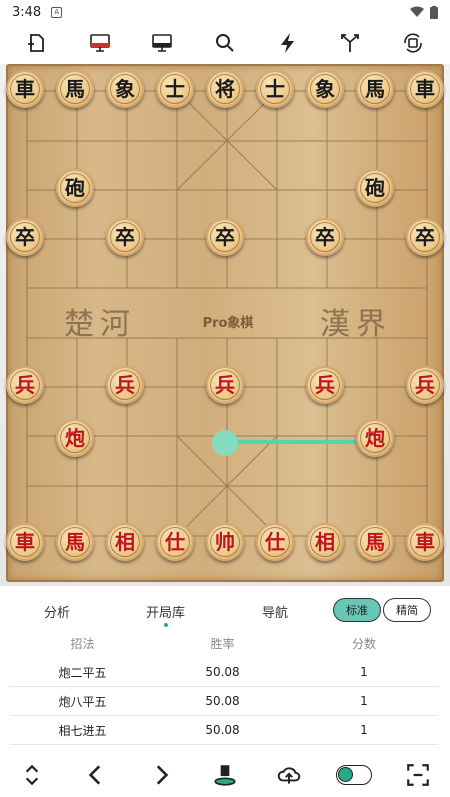 The height and width of the screenshot is (797, 450). I want to click on search-icon, so click(224, 43).